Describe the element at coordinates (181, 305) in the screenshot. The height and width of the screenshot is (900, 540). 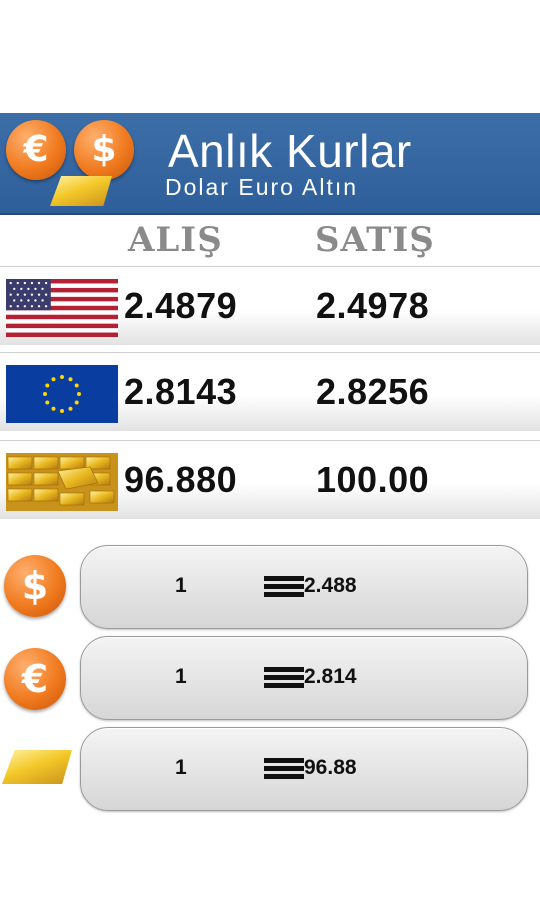
I see `usd-buy-rate: 2.4879` at that location.